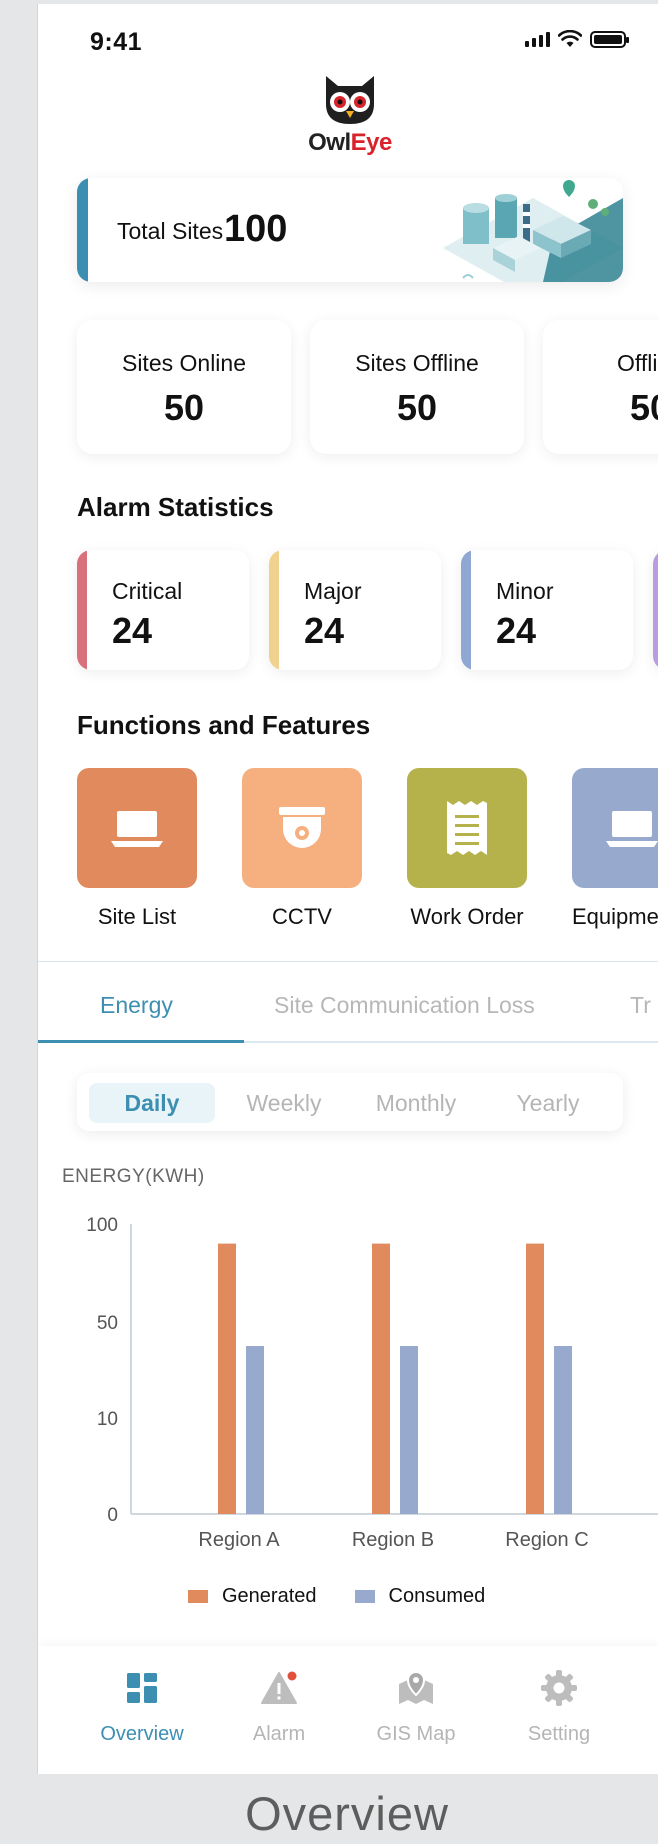 This screenshot has width=658, height=1844. I want to click on sites-offline-card: Sites Offline 50, so click(417, 387).